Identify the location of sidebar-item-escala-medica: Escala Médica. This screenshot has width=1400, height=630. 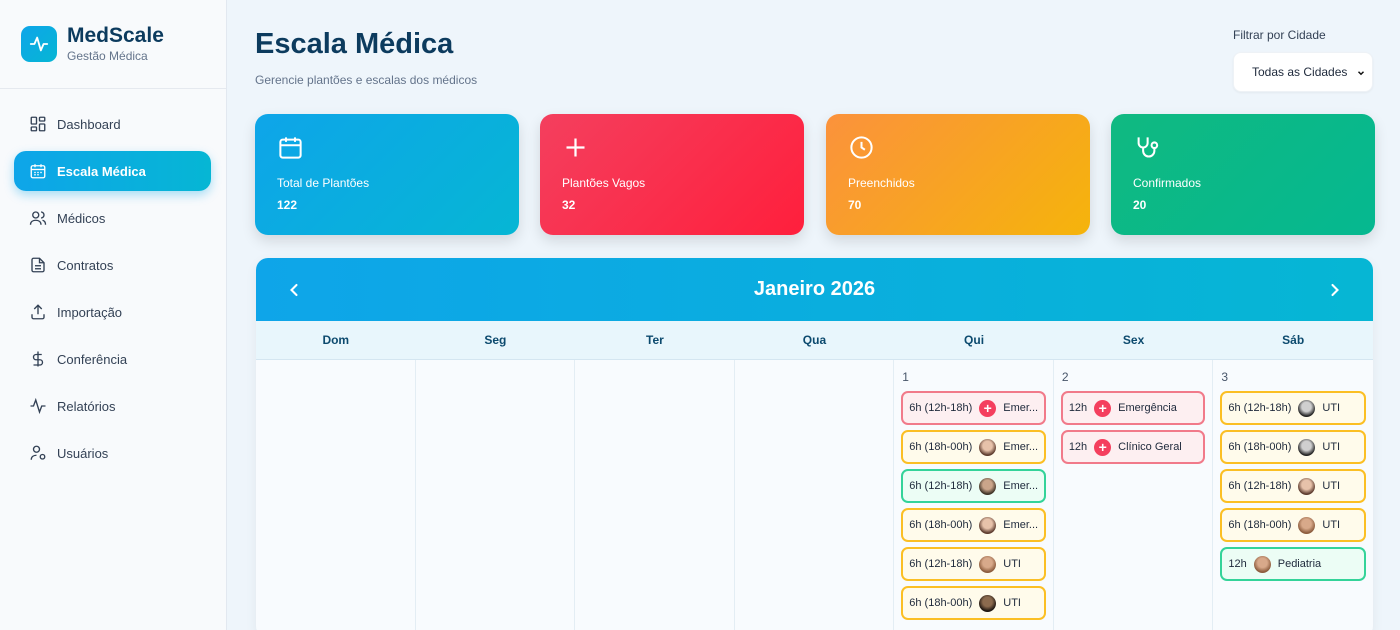
(112, 171).